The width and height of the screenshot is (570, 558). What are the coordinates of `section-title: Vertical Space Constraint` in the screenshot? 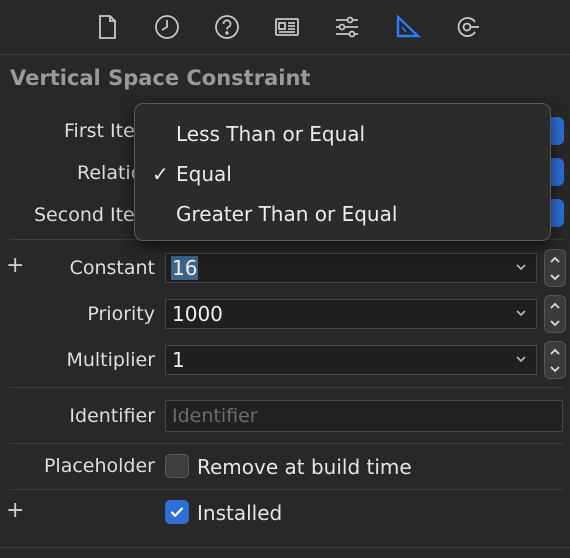 It's located at (160, 78).